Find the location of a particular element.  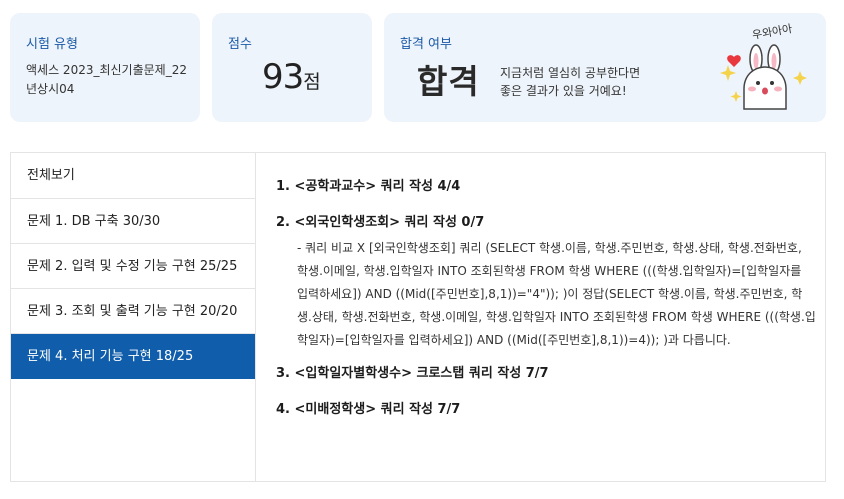

exam-type-card: 시험 유형 액세스 2023_최신기출문제_22년상시04 is located at coordinates (105, 67).